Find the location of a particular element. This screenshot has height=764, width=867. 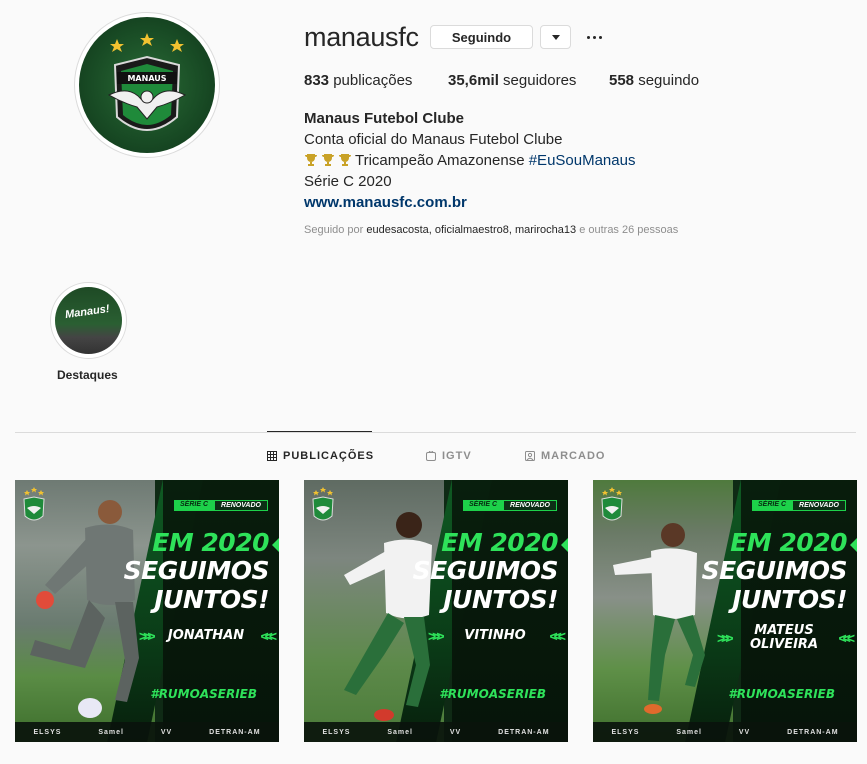

player-name-row: >>> VITINHO <<< is located at coordinates (497, 635).